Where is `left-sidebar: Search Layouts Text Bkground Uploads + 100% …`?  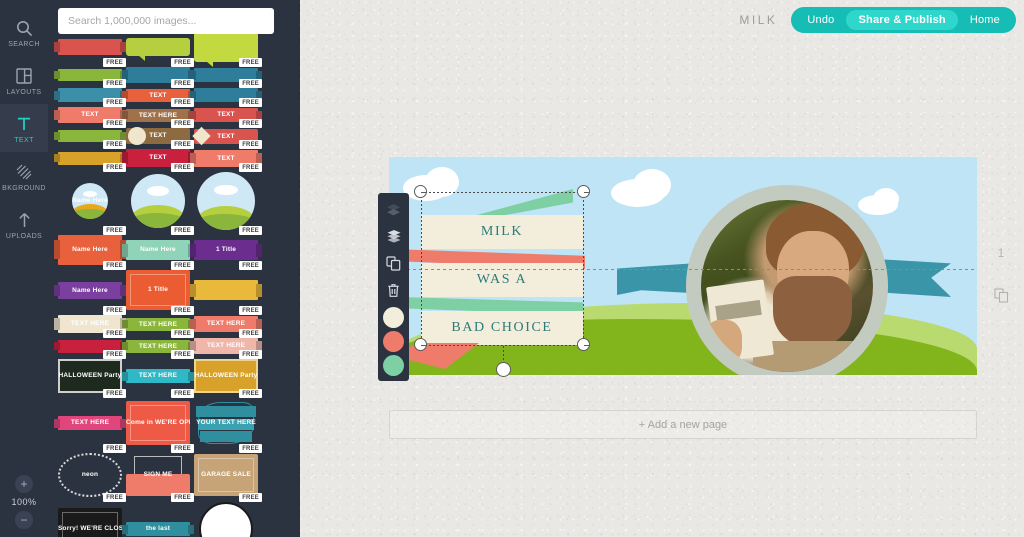 left-sidebar: Search Layouts Text Bkground Uploads + 100% … is located at coordinates (24, 268).